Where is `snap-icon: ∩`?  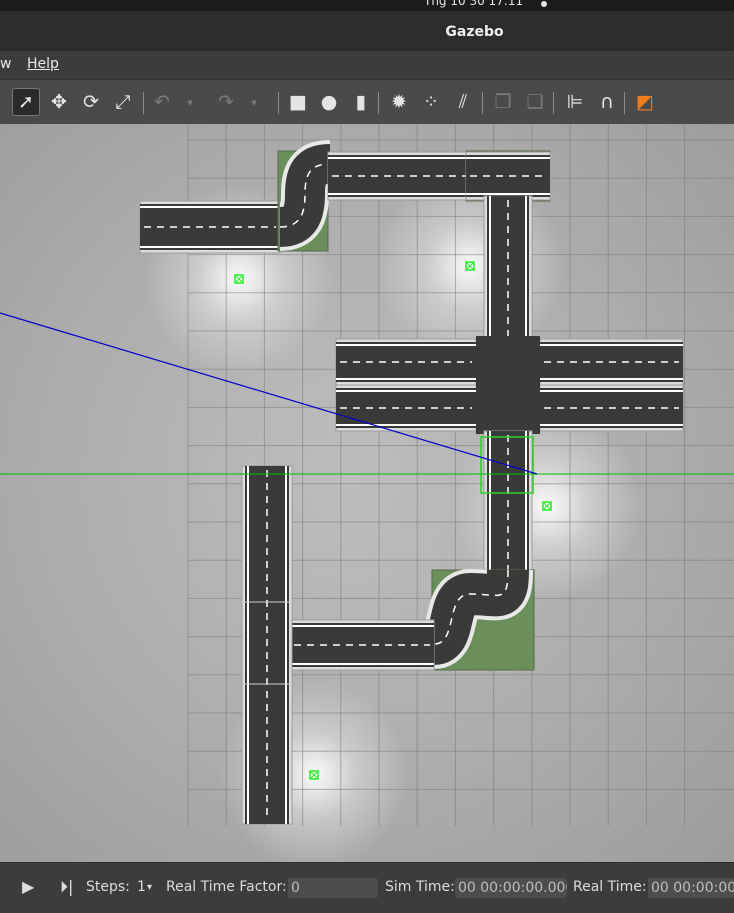
snap-icon: ∩ is located at coordinates (607, 102).